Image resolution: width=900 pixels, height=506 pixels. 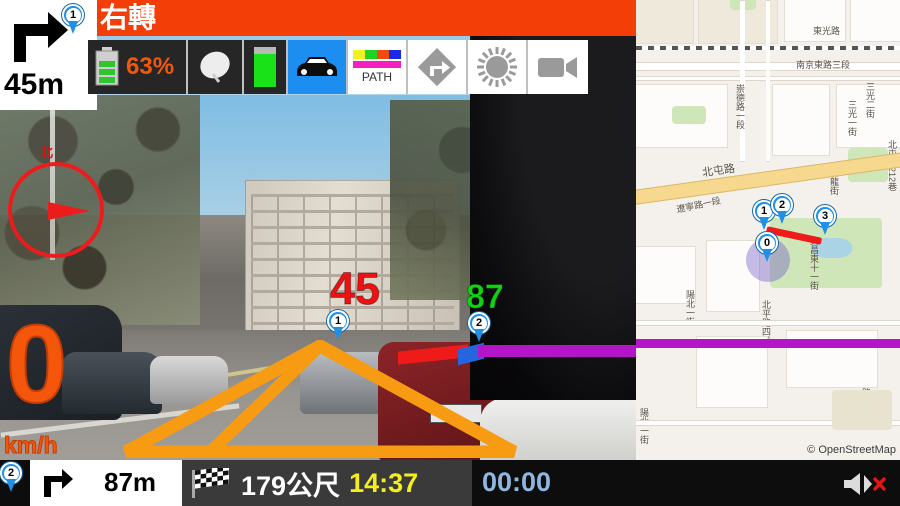 What do you see at coordinates (338, 325) in the screenshot?
I see `ar-waypoint-pin-1: 1` at bounding box center [338, 325].